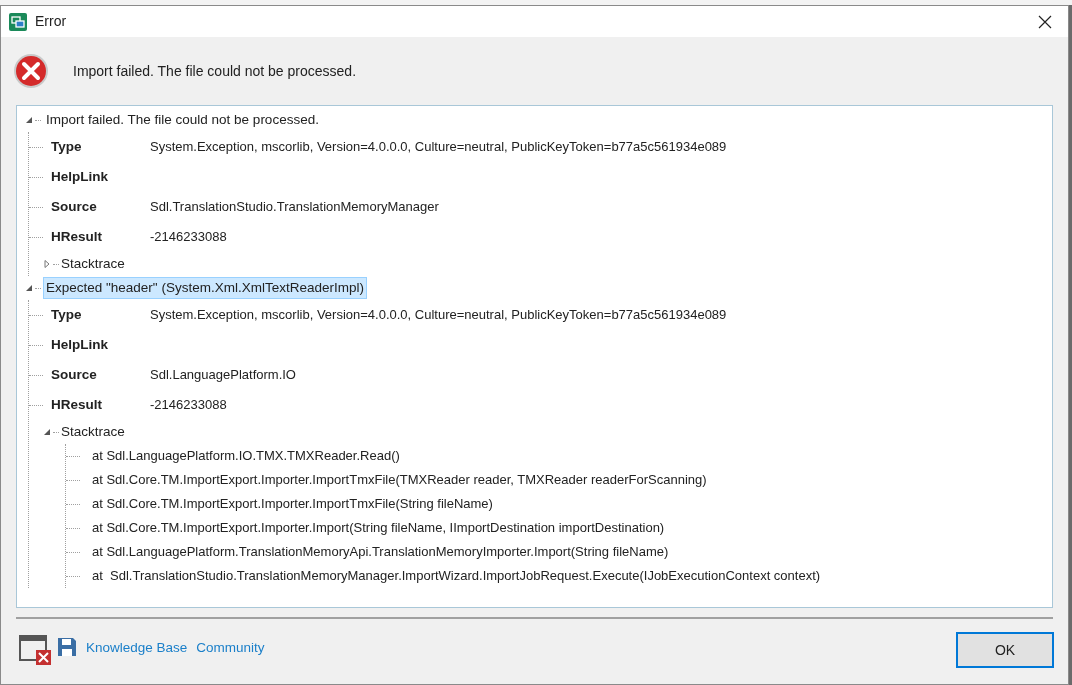  What do you see at coordinates (182, 120) in the screenshot?
I see `tree-node: Import failed. The file could not be processed.` at bounding box center [182, 120].